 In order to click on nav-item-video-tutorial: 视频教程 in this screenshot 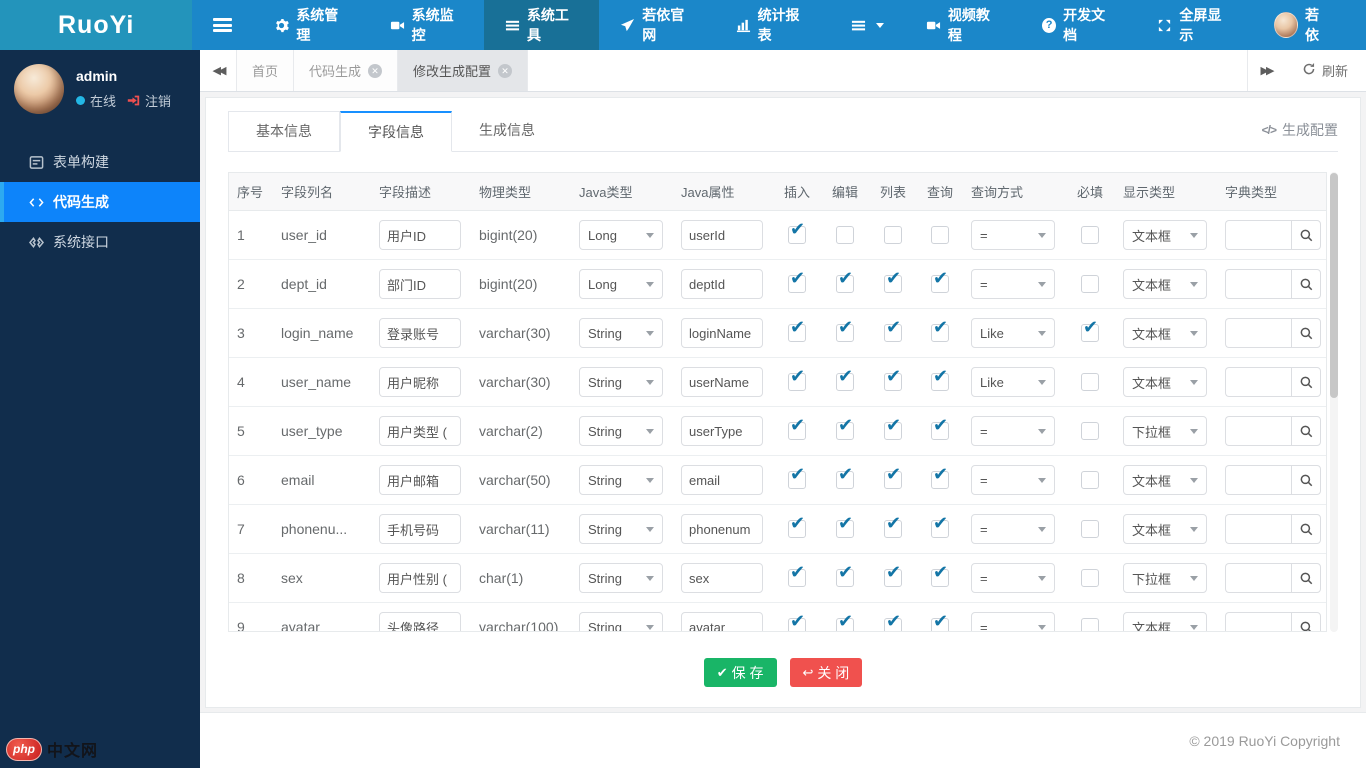, I will do `click(963, 25)`.